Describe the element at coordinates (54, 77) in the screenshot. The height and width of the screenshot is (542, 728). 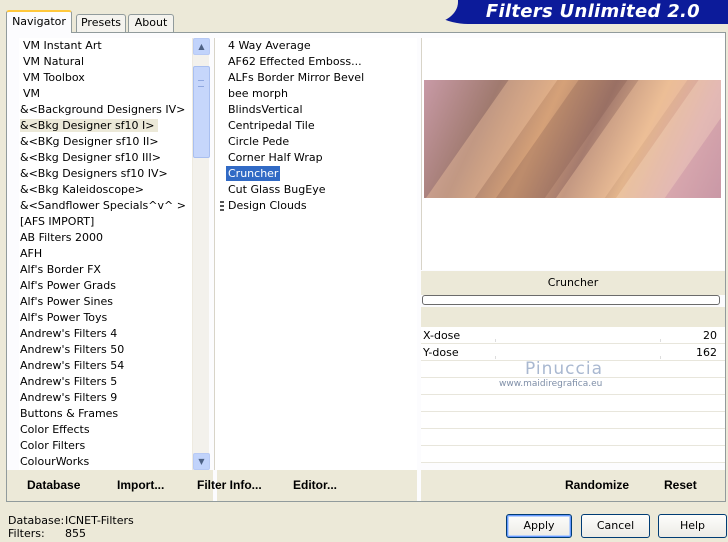
I see `category-label: VM Toolbox` at that location.